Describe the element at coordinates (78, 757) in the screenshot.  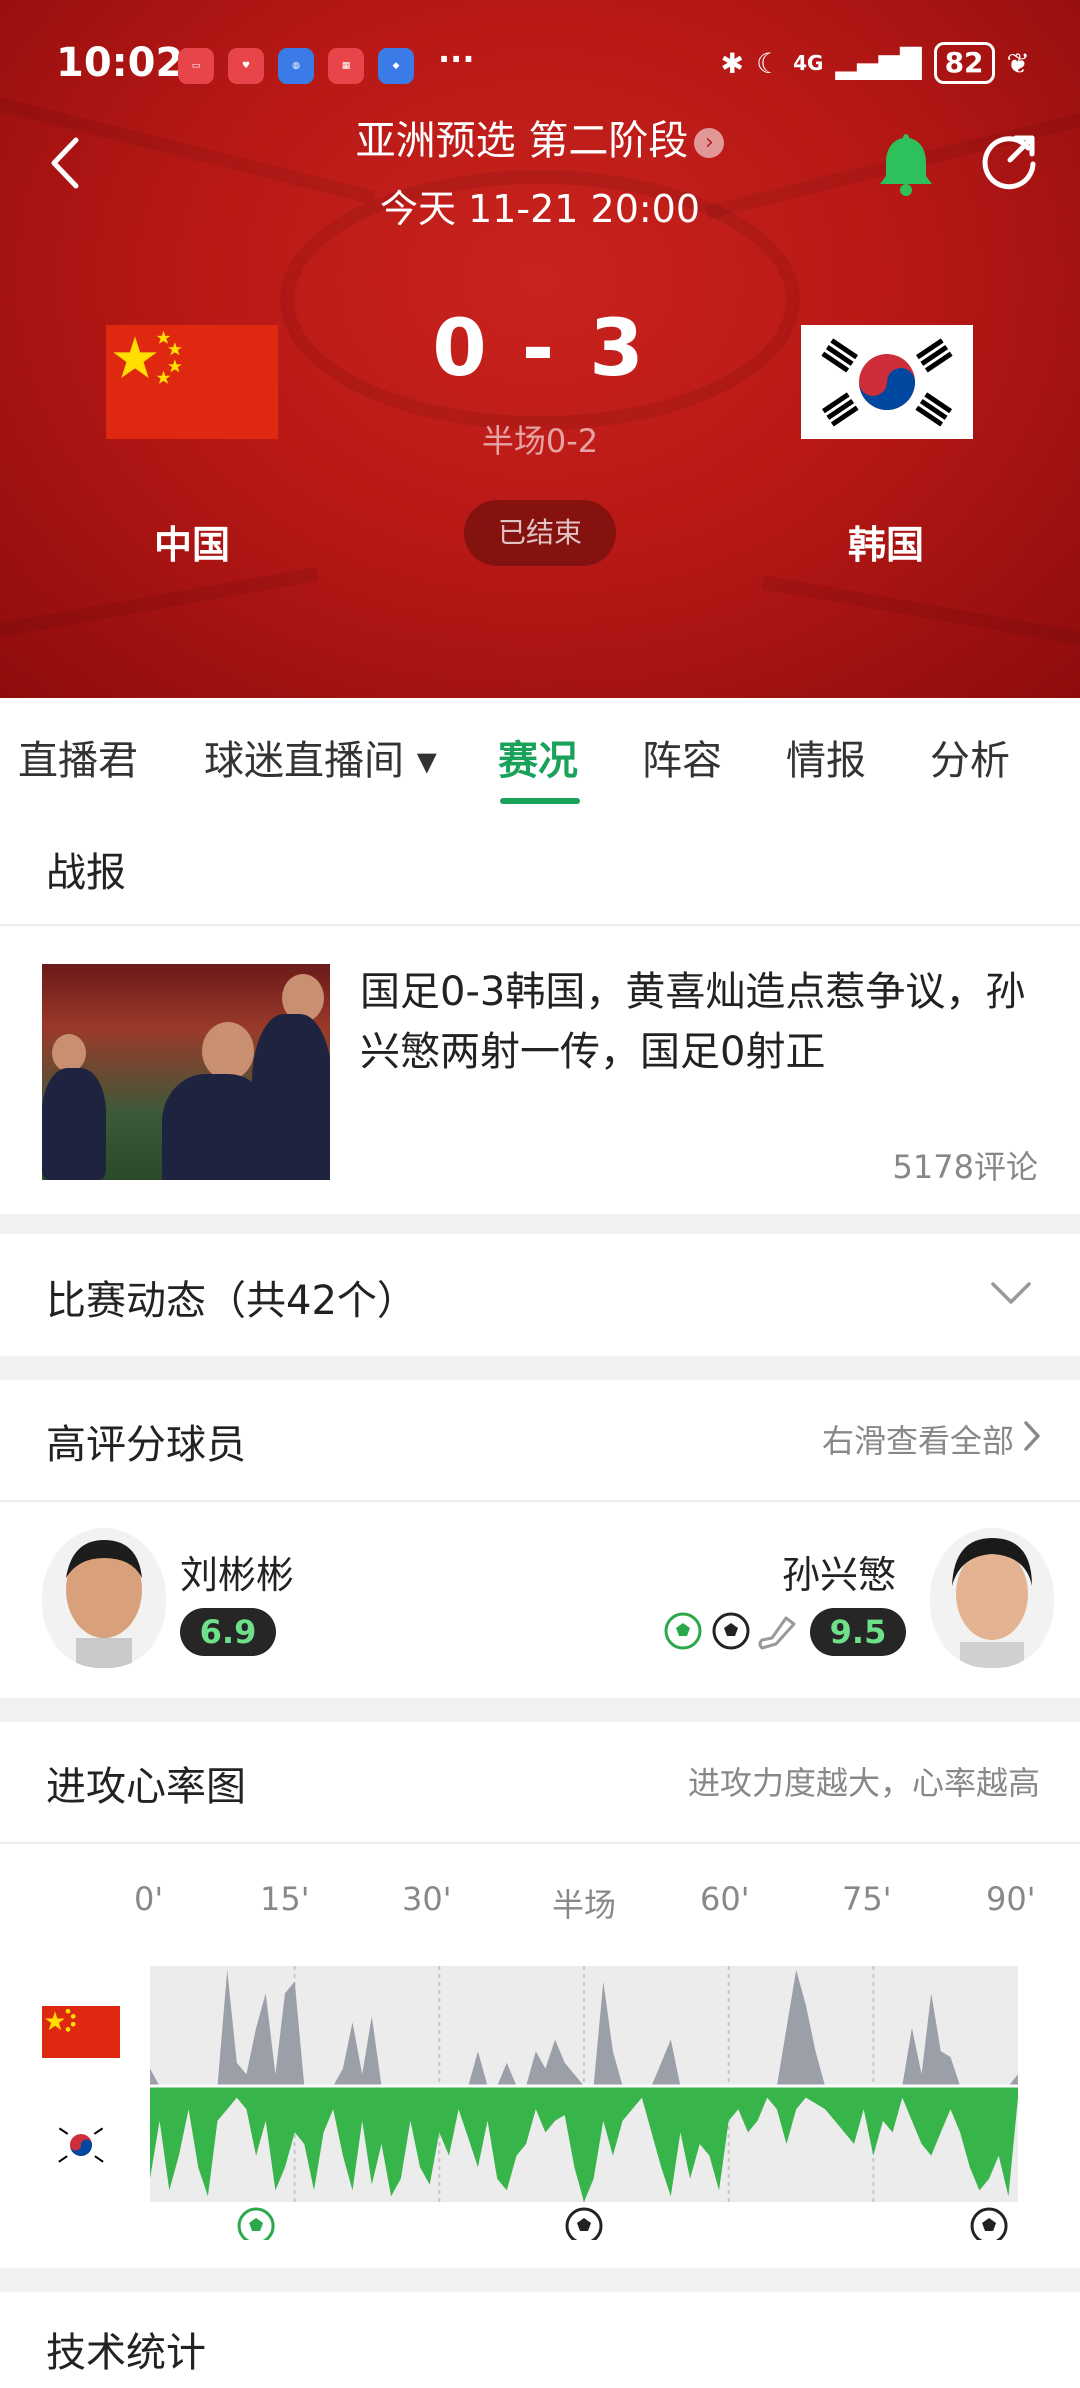
I see `tab-live-host: 直播君` at that location.